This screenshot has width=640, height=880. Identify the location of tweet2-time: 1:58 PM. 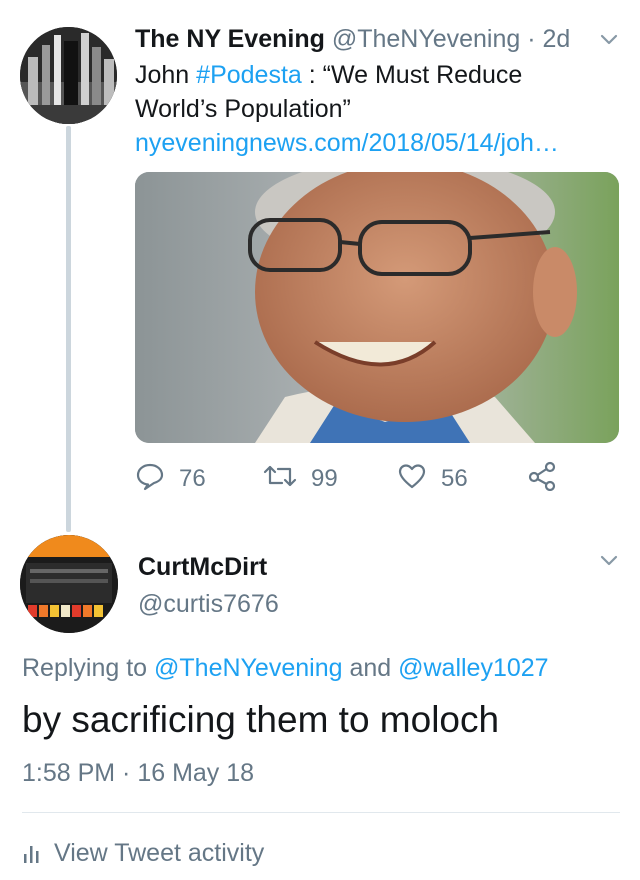
(69, 773).